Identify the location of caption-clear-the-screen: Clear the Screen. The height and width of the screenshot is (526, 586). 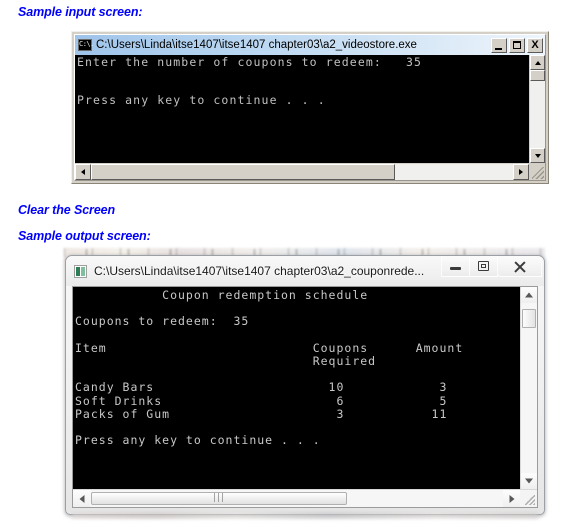
(67, 210).